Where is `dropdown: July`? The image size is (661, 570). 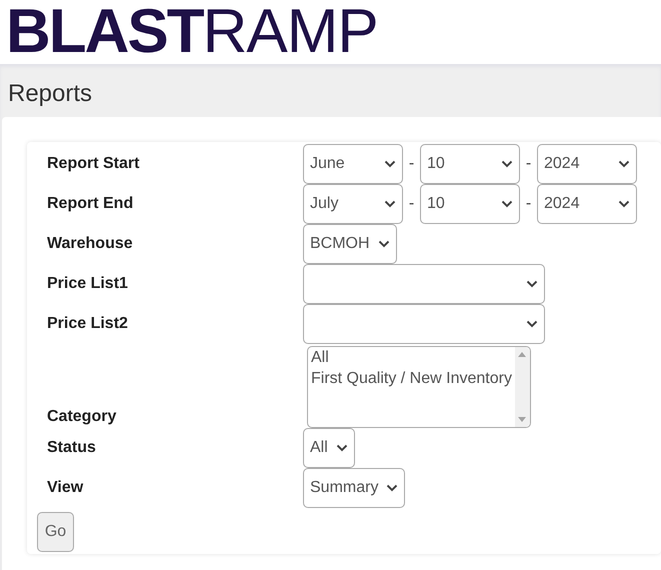 dropdown: July is located at coordinates (353, 204).